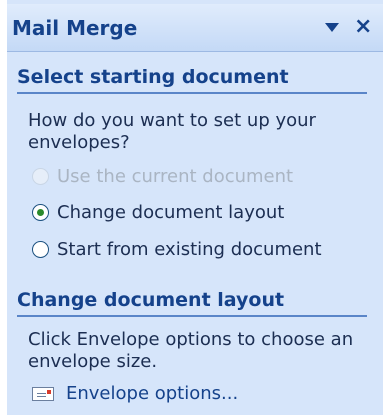 Image resolution: width=389 pixels, height=415 pixels. I want to click on radio-use-current-document: Use the current document, so click(162, 176).